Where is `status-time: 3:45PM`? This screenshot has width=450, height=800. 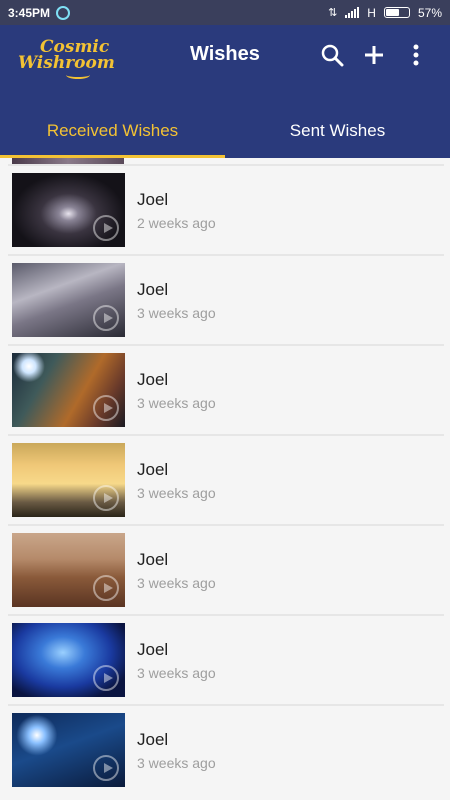 status-time: 3:45PM is located at coordinates (29, 12).